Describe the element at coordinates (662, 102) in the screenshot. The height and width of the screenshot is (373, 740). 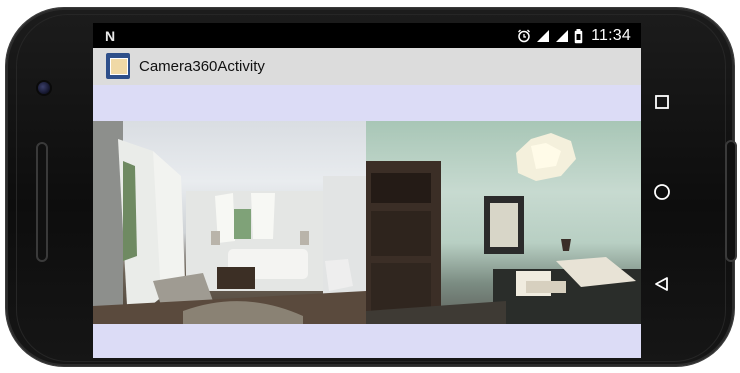
I see `recents-square-icon` at that location.